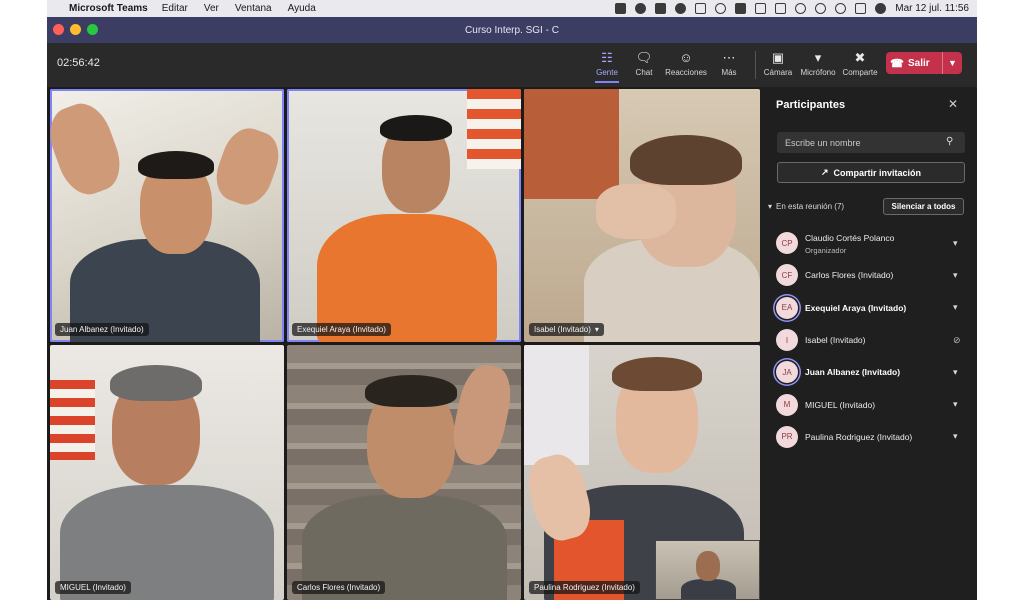  I want to click on wifi-icon, so click(801, 8).